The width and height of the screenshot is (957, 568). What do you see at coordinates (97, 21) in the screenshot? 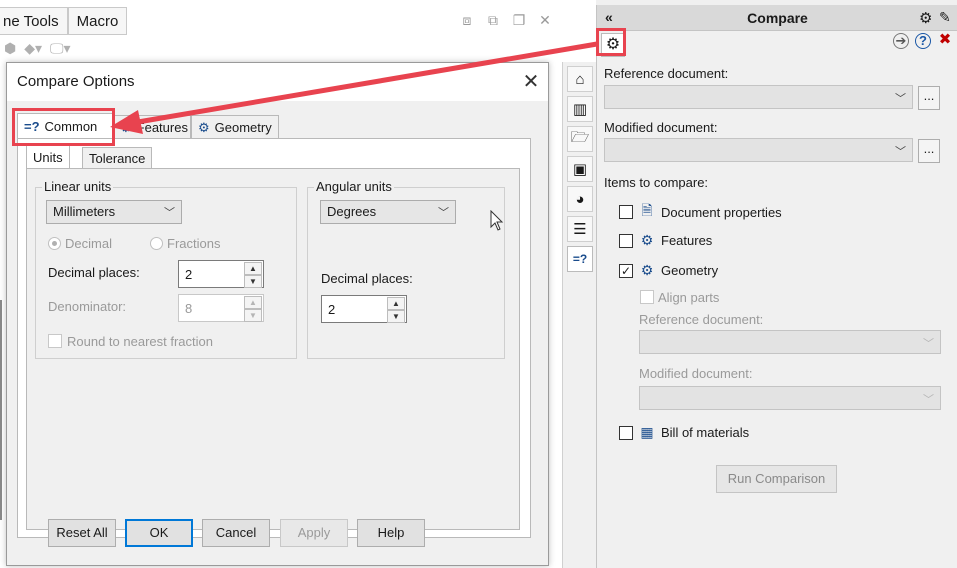
I see `tab-macro: Macro` at bounding box center [97, 21].